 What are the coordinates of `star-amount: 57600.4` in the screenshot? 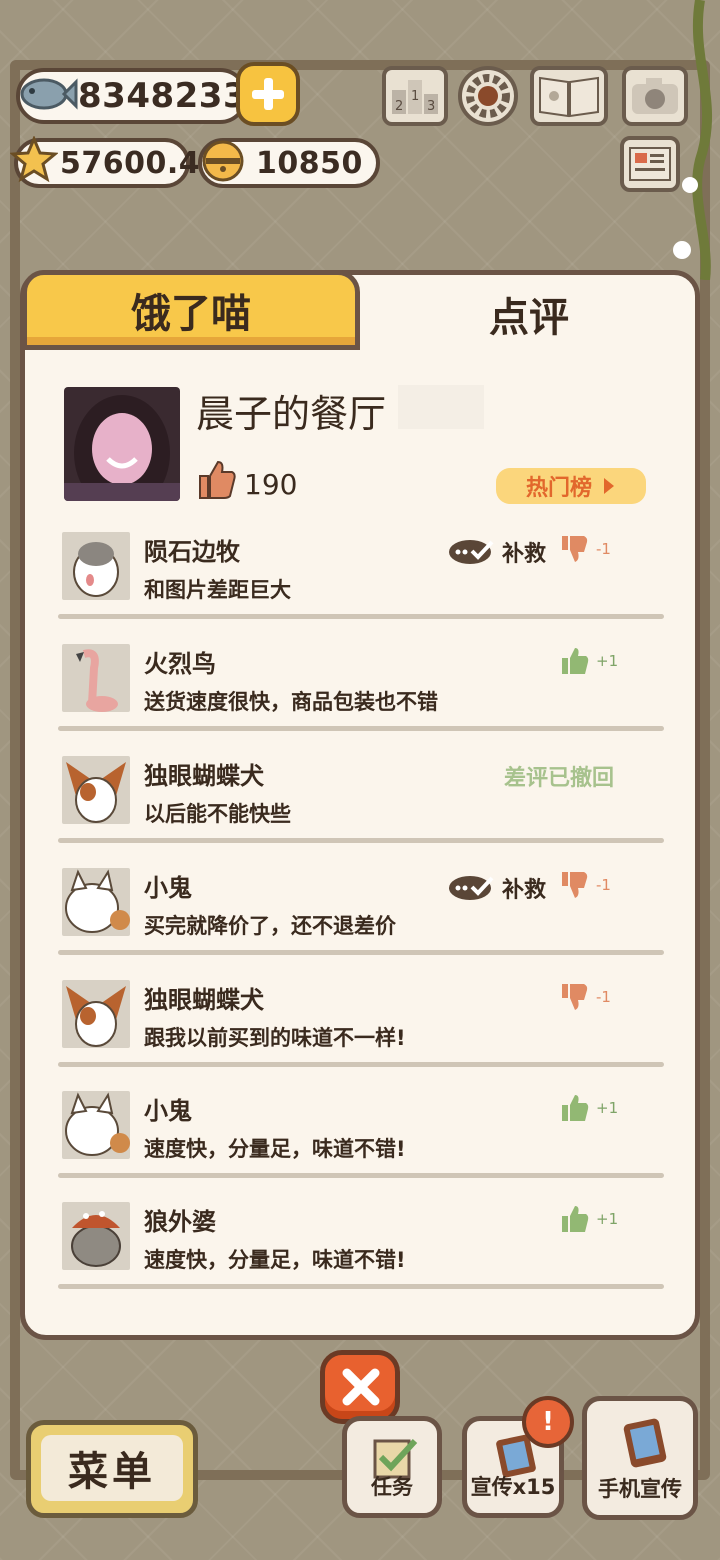 It's located at (130, 163).